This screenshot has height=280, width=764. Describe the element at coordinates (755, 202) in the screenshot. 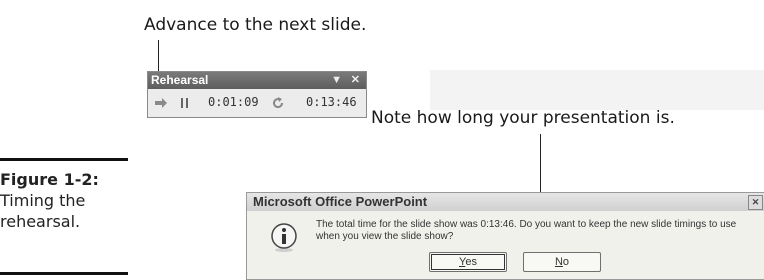

I see `dialog-close-icon: ✕` at that location.